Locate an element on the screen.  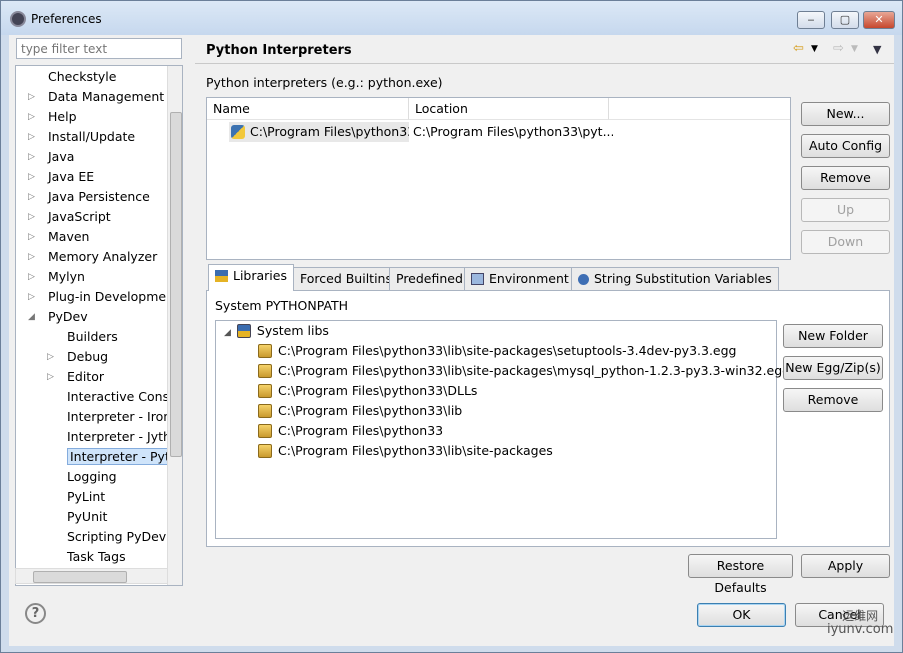
tab-string-substitution: String Substitution Variables is located at coordinates (675, 278).